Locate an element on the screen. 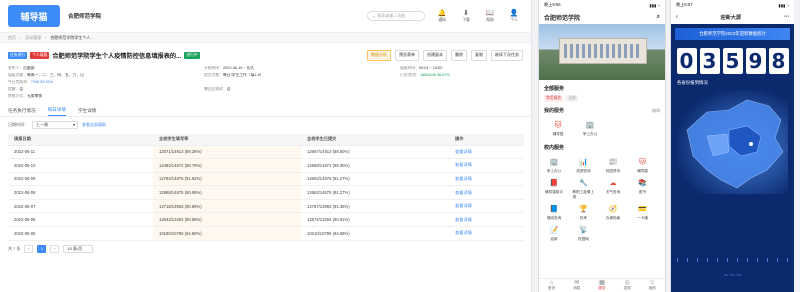 Image resolution: width=800 pixels, height=292 pixels. action-button-0: 数据分析 is located at coordinates (379, 55).